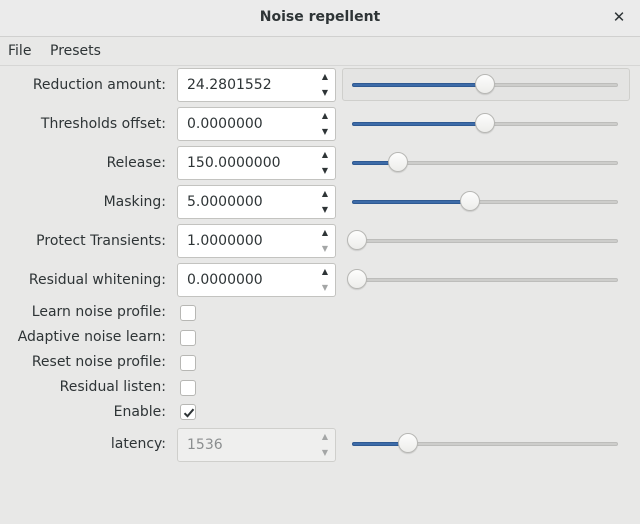  What do you see at coordinates (136, 163) in the screenshot?
I see `release-label: Release:` at bounding box center [136, 163].